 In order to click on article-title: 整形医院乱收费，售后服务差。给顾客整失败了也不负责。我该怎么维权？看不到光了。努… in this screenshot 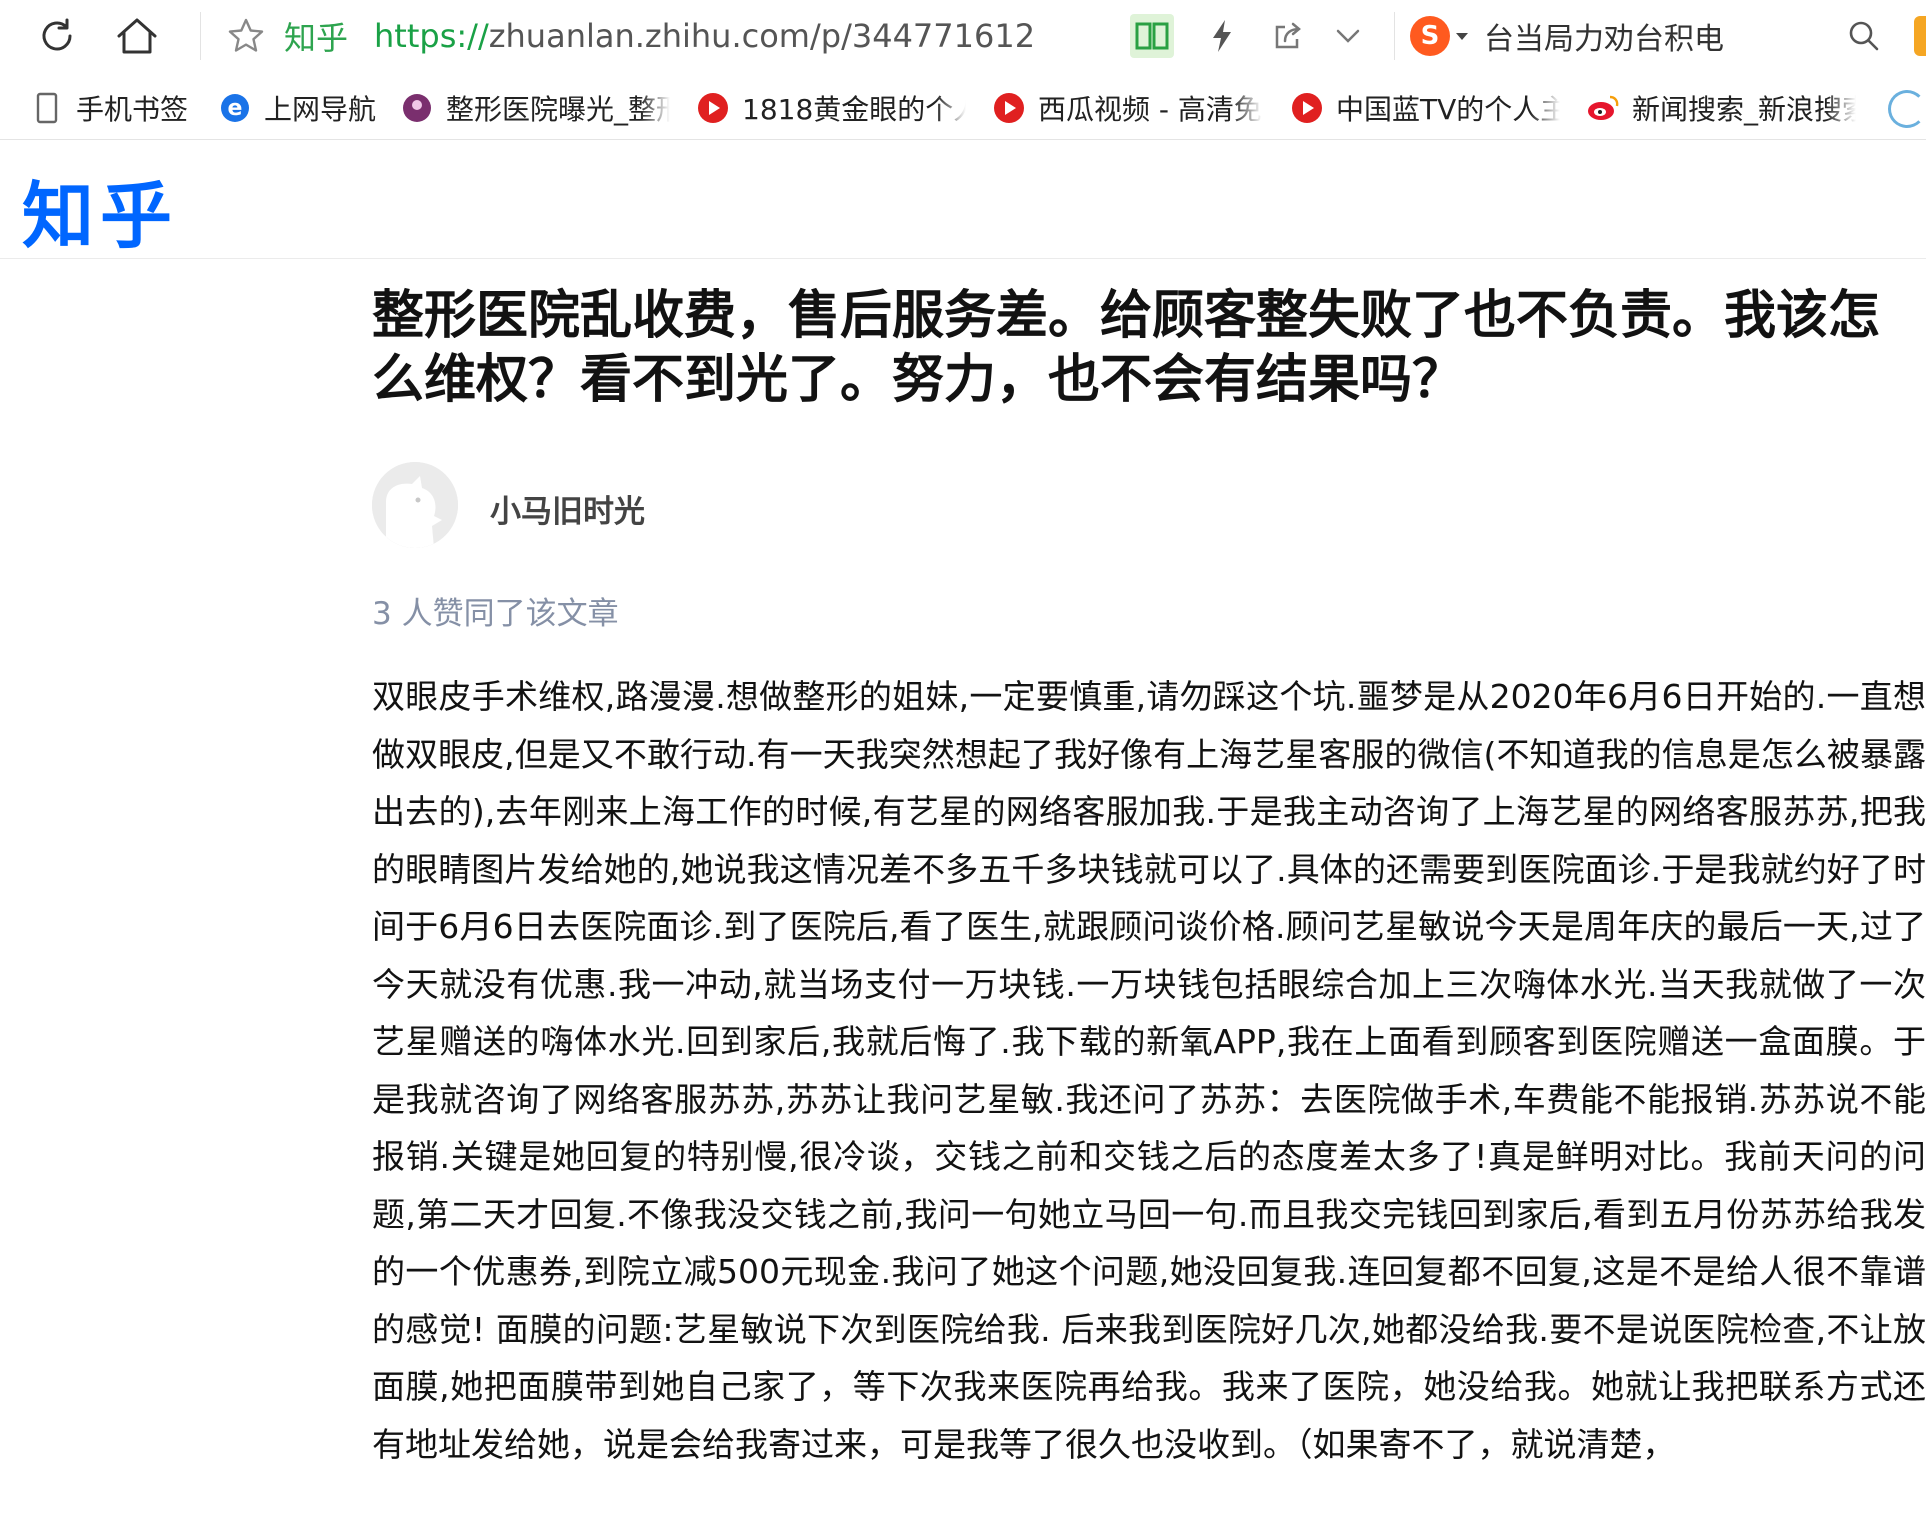, I will do `click(1126, 348)`.